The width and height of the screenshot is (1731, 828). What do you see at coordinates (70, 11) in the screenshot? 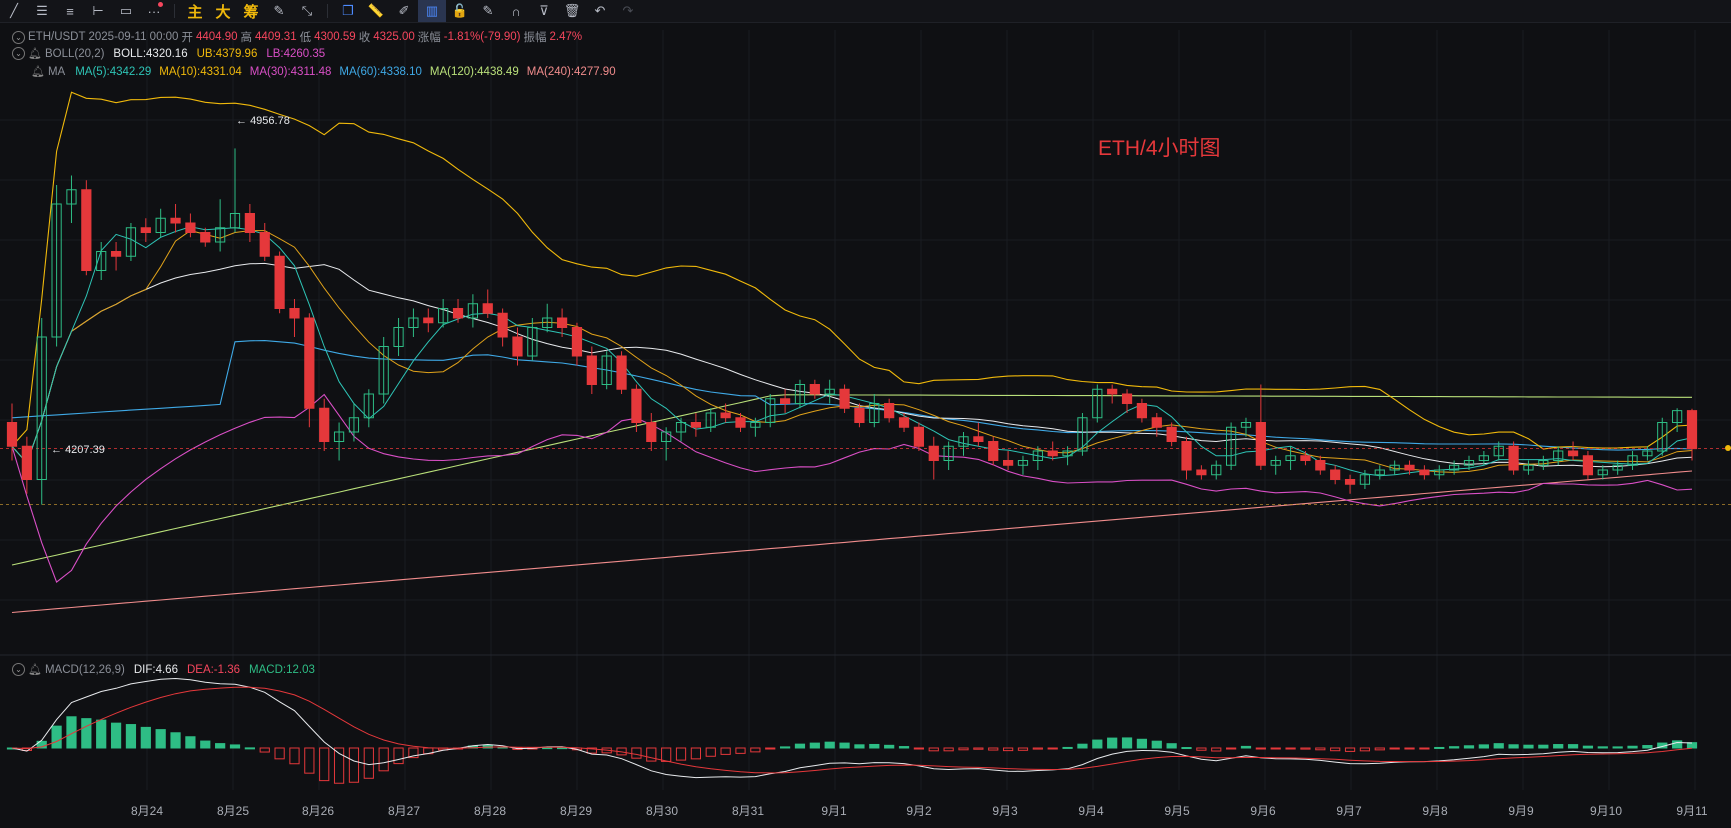
I see `menu-lines-icon: ≡` at bounding box center [70, 11].